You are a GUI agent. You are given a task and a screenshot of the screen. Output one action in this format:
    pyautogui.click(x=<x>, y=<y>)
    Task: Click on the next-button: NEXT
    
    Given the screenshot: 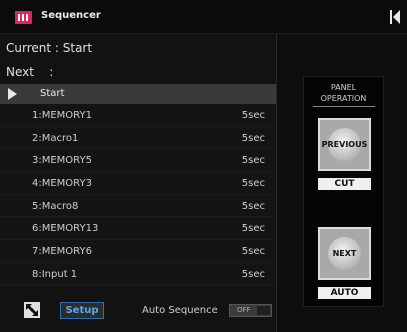 What is the action you would take?
    pyautogui.click(x=344, y=253)
    